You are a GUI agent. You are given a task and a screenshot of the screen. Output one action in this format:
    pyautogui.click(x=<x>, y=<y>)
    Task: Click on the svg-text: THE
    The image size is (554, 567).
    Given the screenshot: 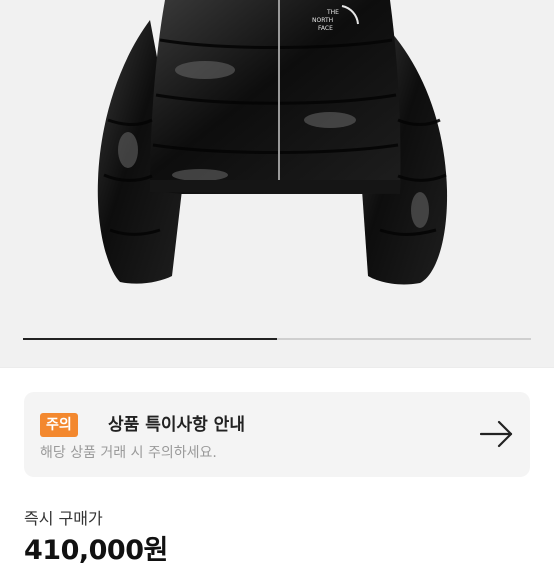 What is the action you would take?
    pyautogui.click(x=332, y=12)
    